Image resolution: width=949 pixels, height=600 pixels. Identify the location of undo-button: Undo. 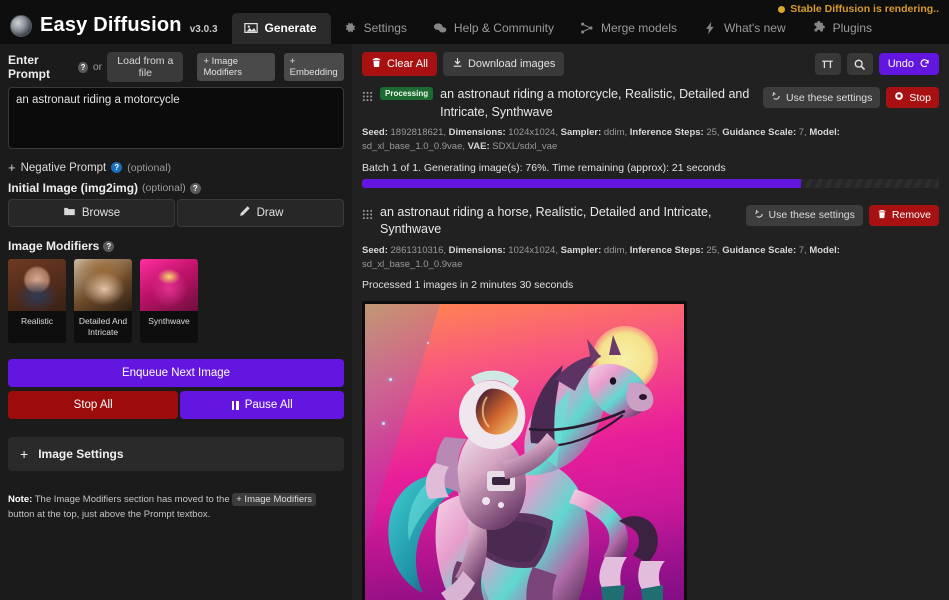
(908, 64).